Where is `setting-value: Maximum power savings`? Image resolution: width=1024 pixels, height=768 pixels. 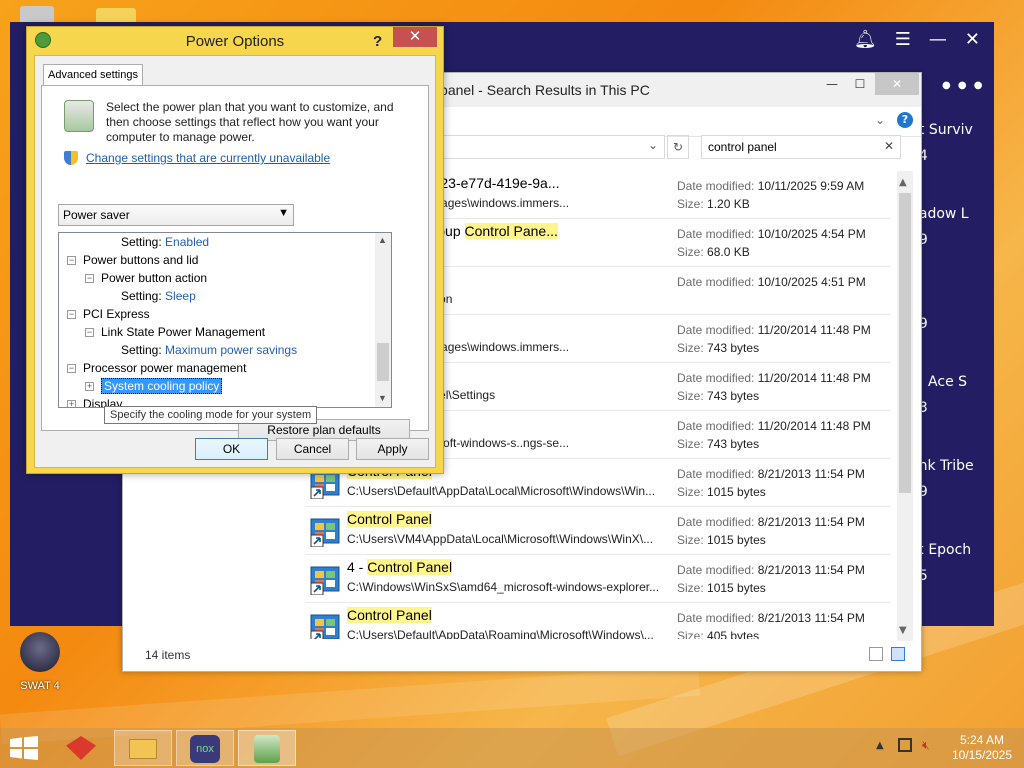 setting-value: Maximum power savings is located at coordinates (231, 350).